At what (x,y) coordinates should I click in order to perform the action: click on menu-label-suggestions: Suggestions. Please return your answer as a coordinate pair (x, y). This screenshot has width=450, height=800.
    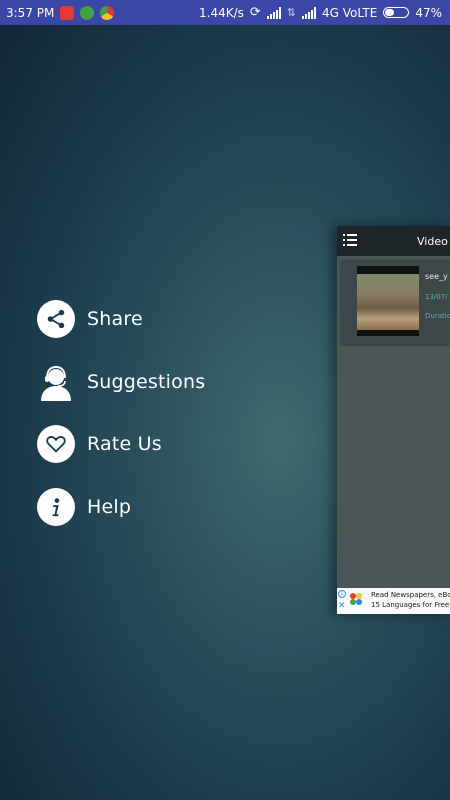
    Looking at the image, I should click on (146, 381).